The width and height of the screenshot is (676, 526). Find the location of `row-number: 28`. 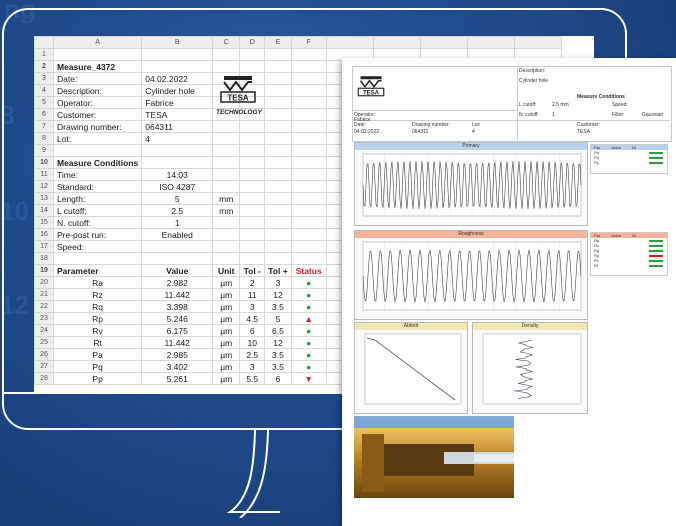

row-number: 28 is located at coordinates (44, 378).